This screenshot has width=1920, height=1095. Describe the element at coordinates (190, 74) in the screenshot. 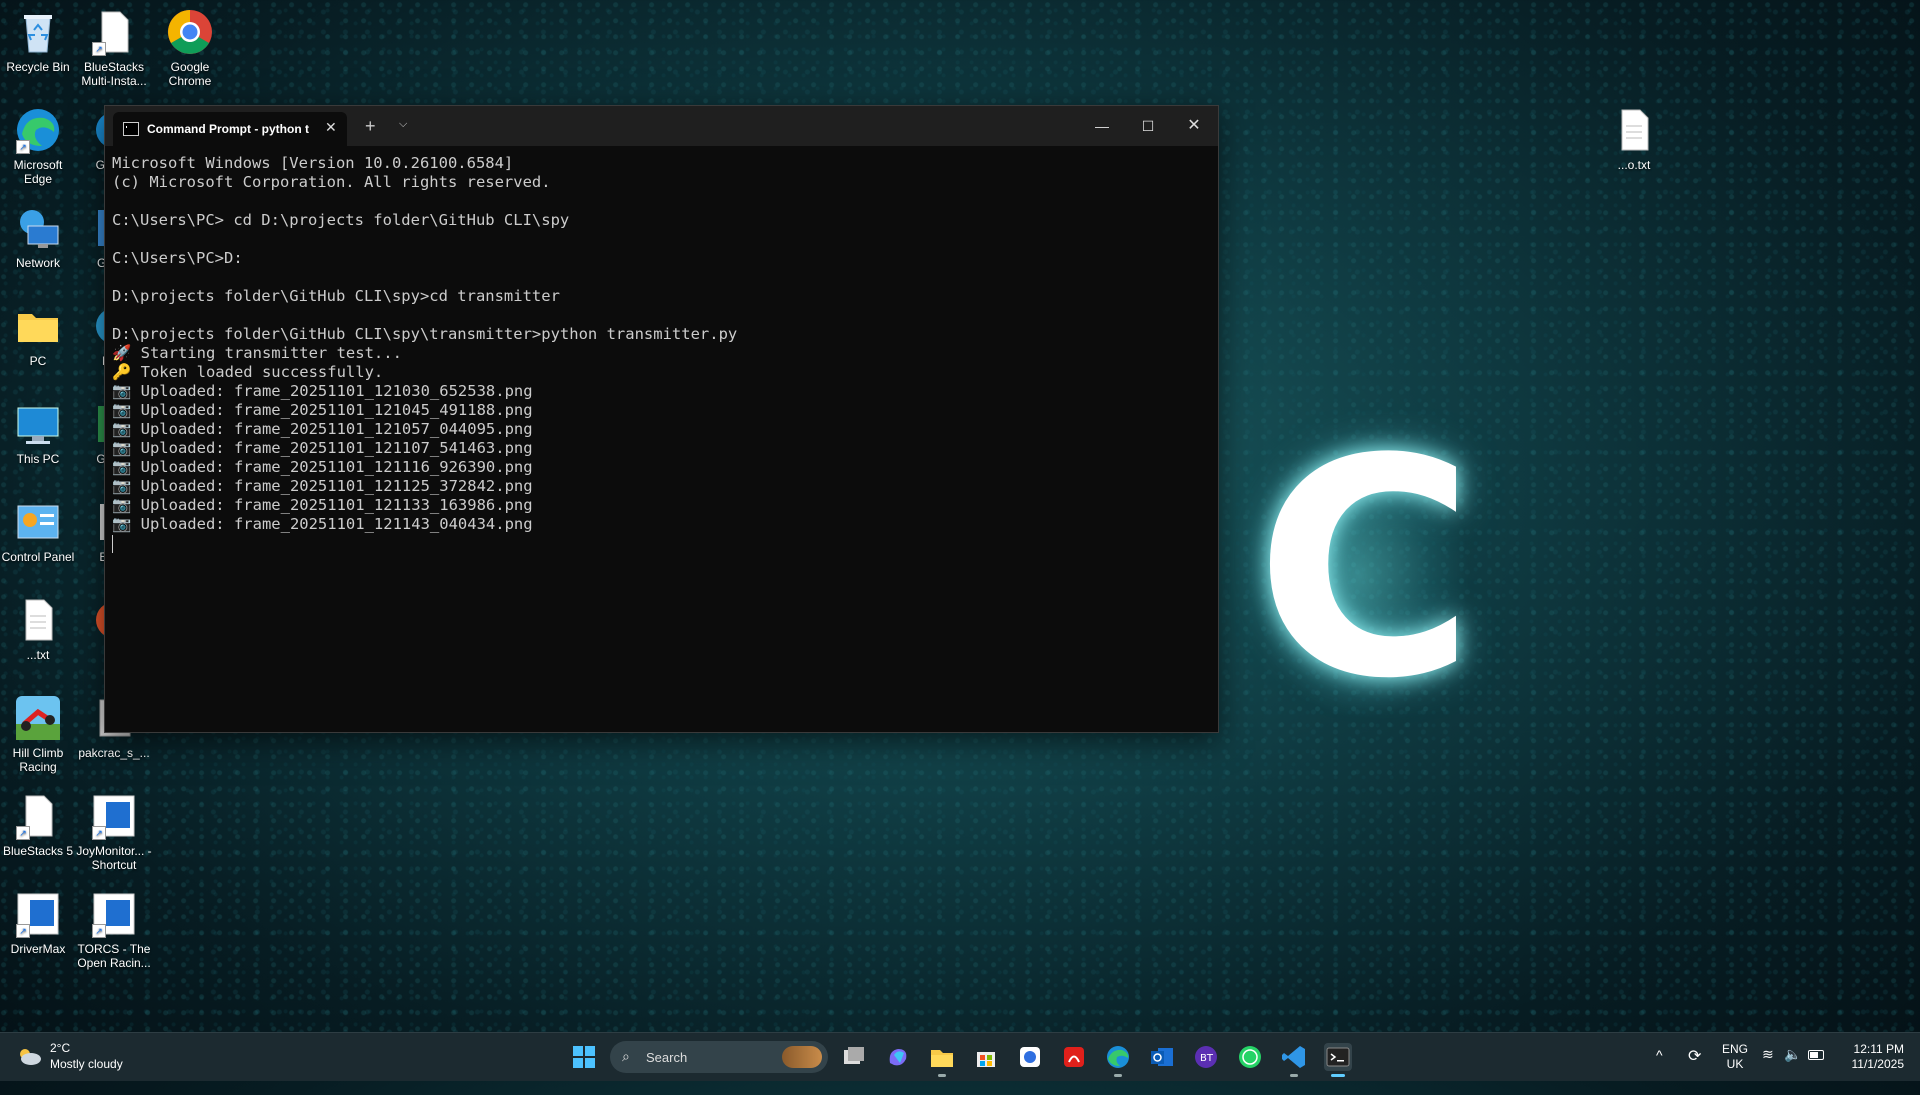

I see `desktop-icon-label: Google Chrome` at that location.